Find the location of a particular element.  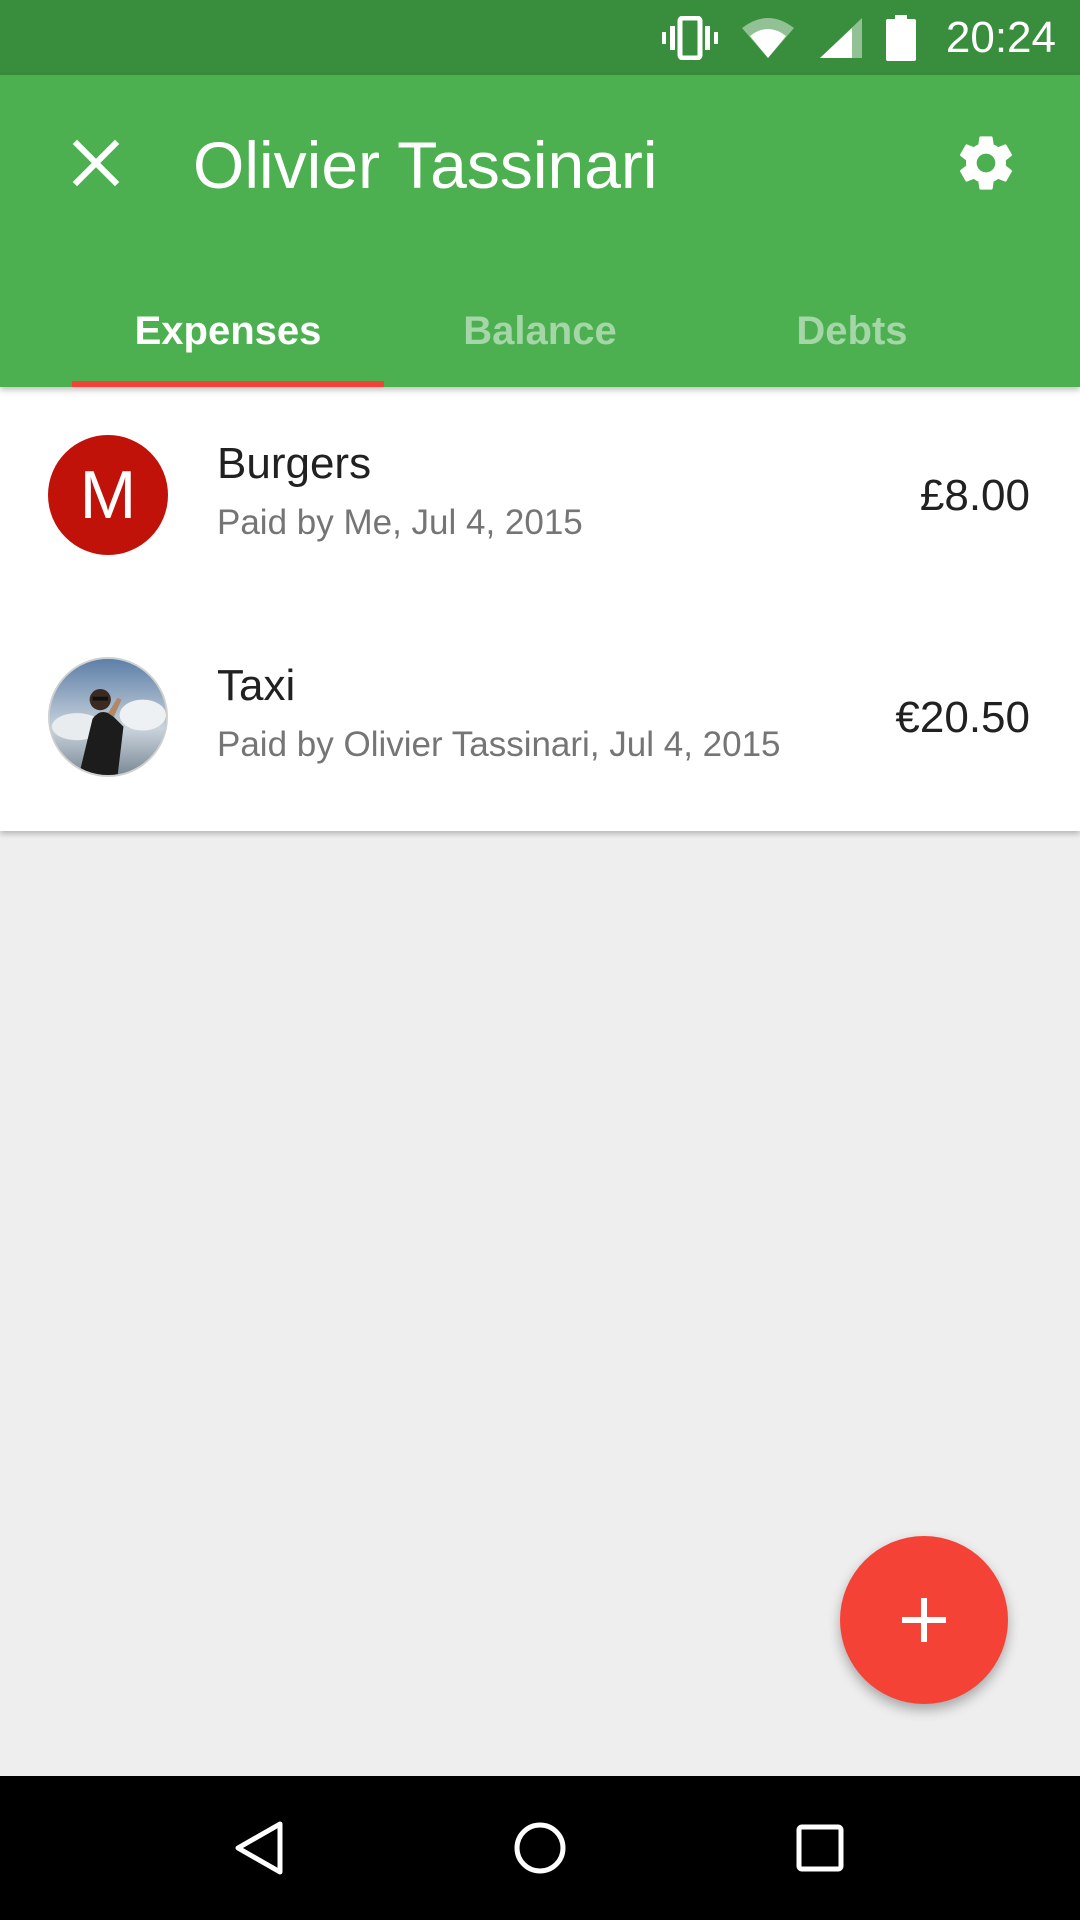

back-button is located at coordinates (260, 1848).